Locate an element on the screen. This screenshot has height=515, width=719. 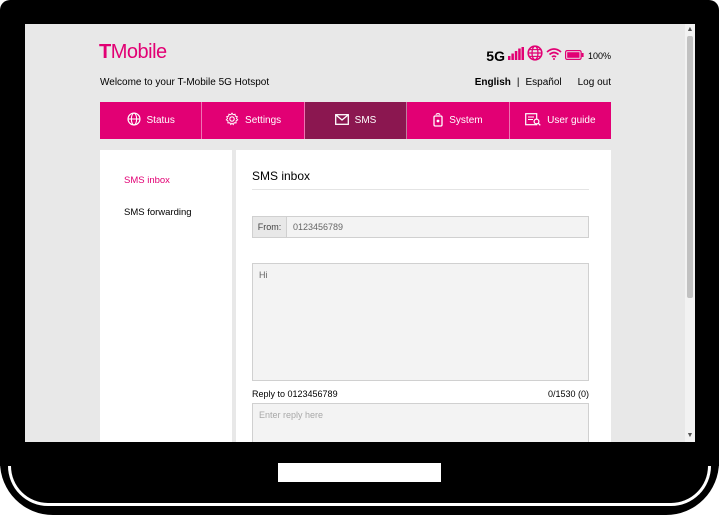
tab-user-guide: User guide is located at coordinates (560, 120).